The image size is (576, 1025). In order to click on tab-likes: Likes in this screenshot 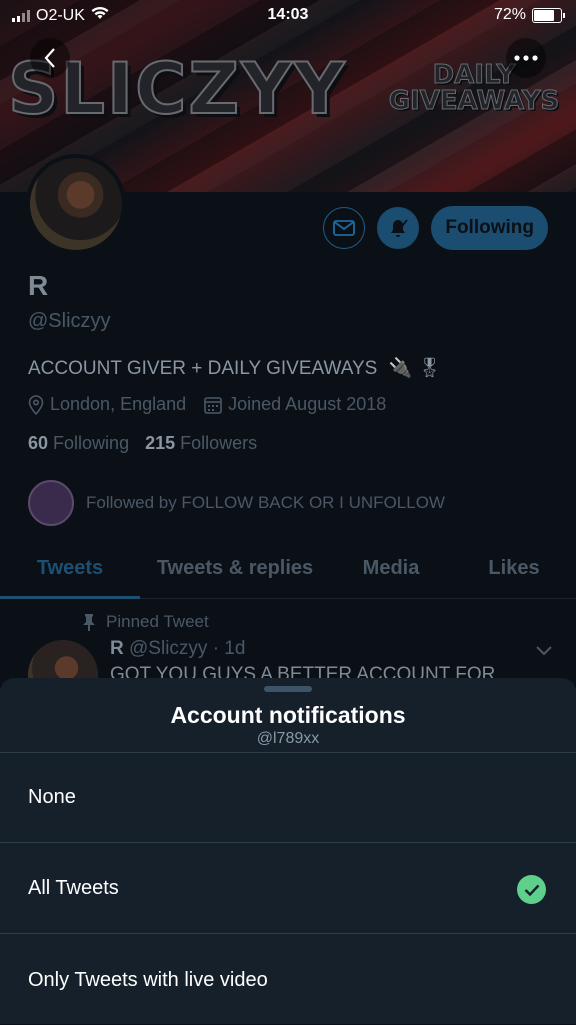, I will do `click(514, 568)`.